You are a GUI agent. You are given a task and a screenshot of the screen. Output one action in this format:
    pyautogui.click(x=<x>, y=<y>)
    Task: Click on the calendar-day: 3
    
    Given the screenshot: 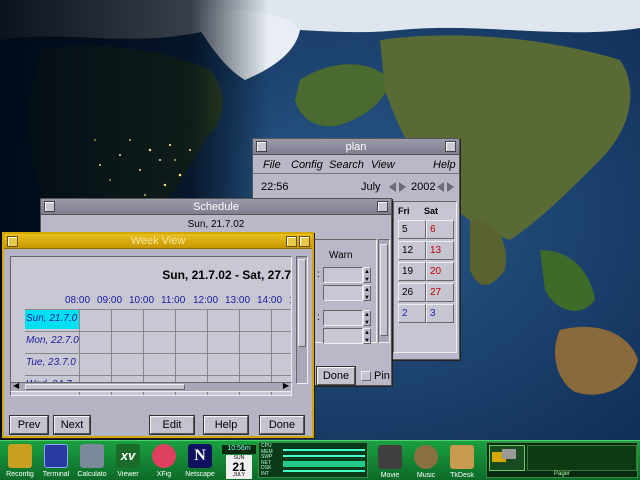 What is the action you would take?
    pyautogui.click(x=440, y=313)
    